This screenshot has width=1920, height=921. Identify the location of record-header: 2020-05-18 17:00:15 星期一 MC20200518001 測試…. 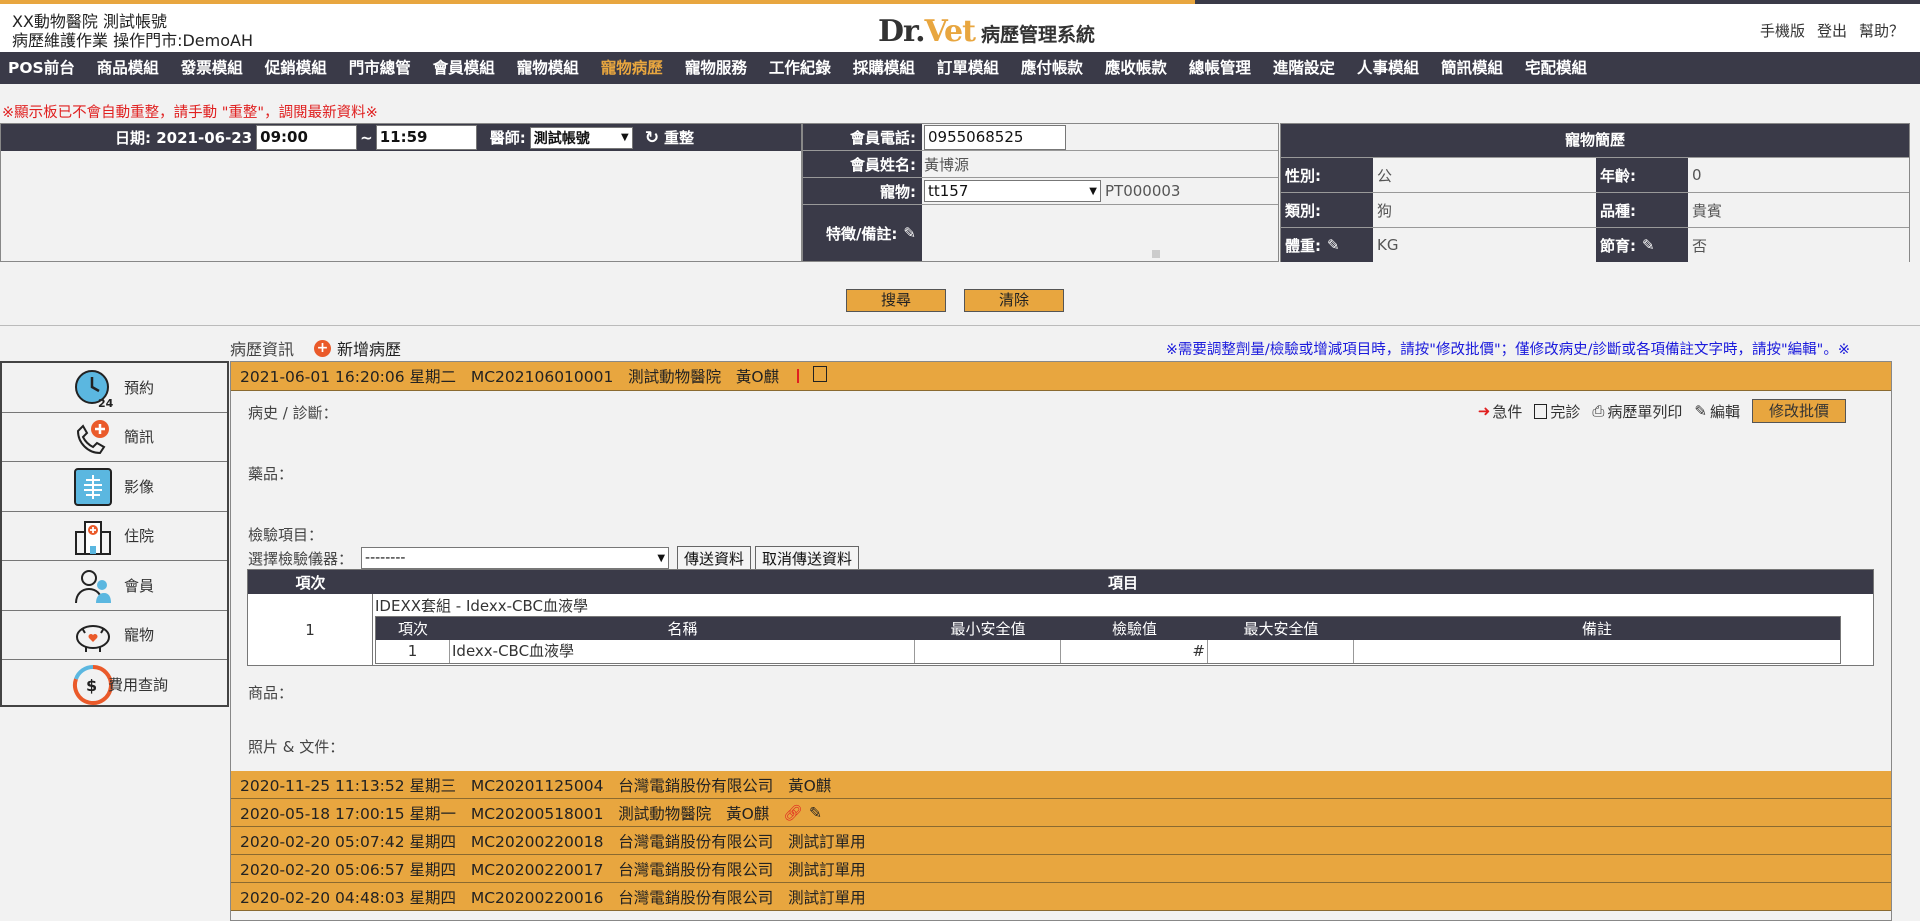
(1061, 813).